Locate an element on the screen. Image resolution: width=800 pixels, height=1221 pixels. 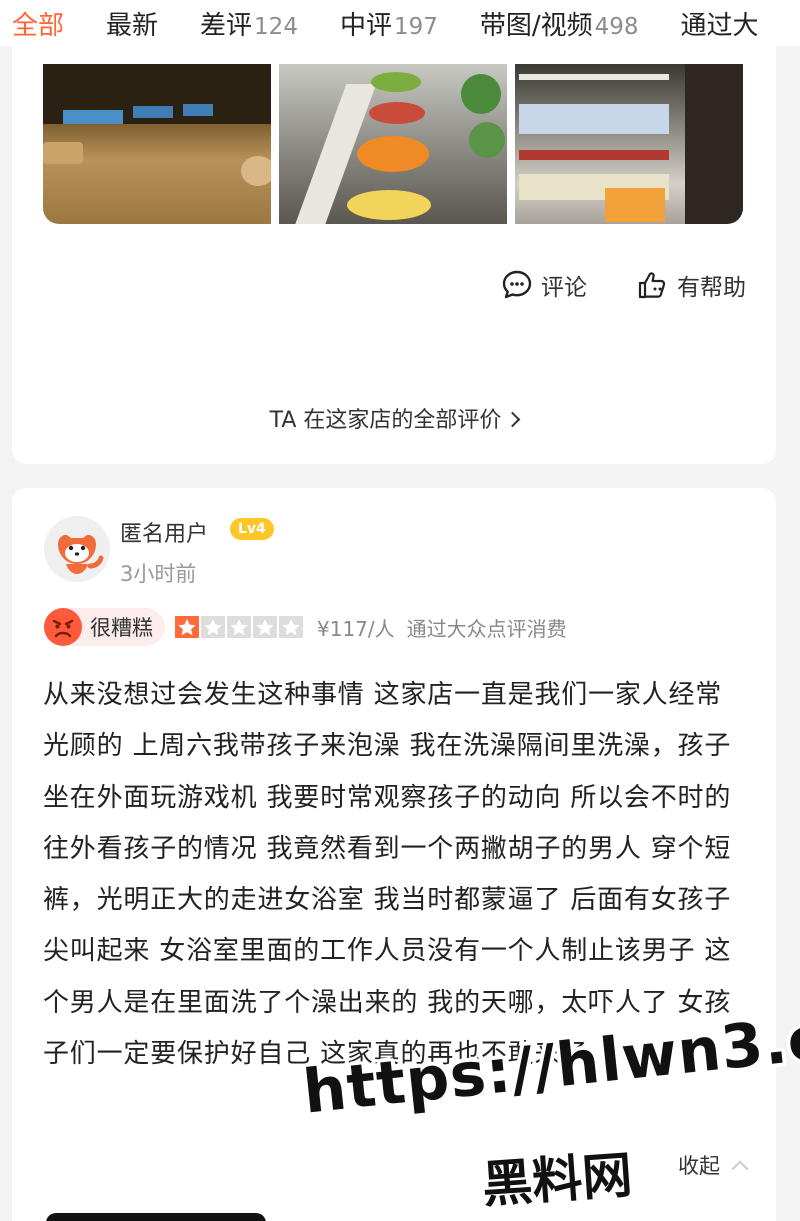
tab-all: 全部 is located at coordinates (38, 23).